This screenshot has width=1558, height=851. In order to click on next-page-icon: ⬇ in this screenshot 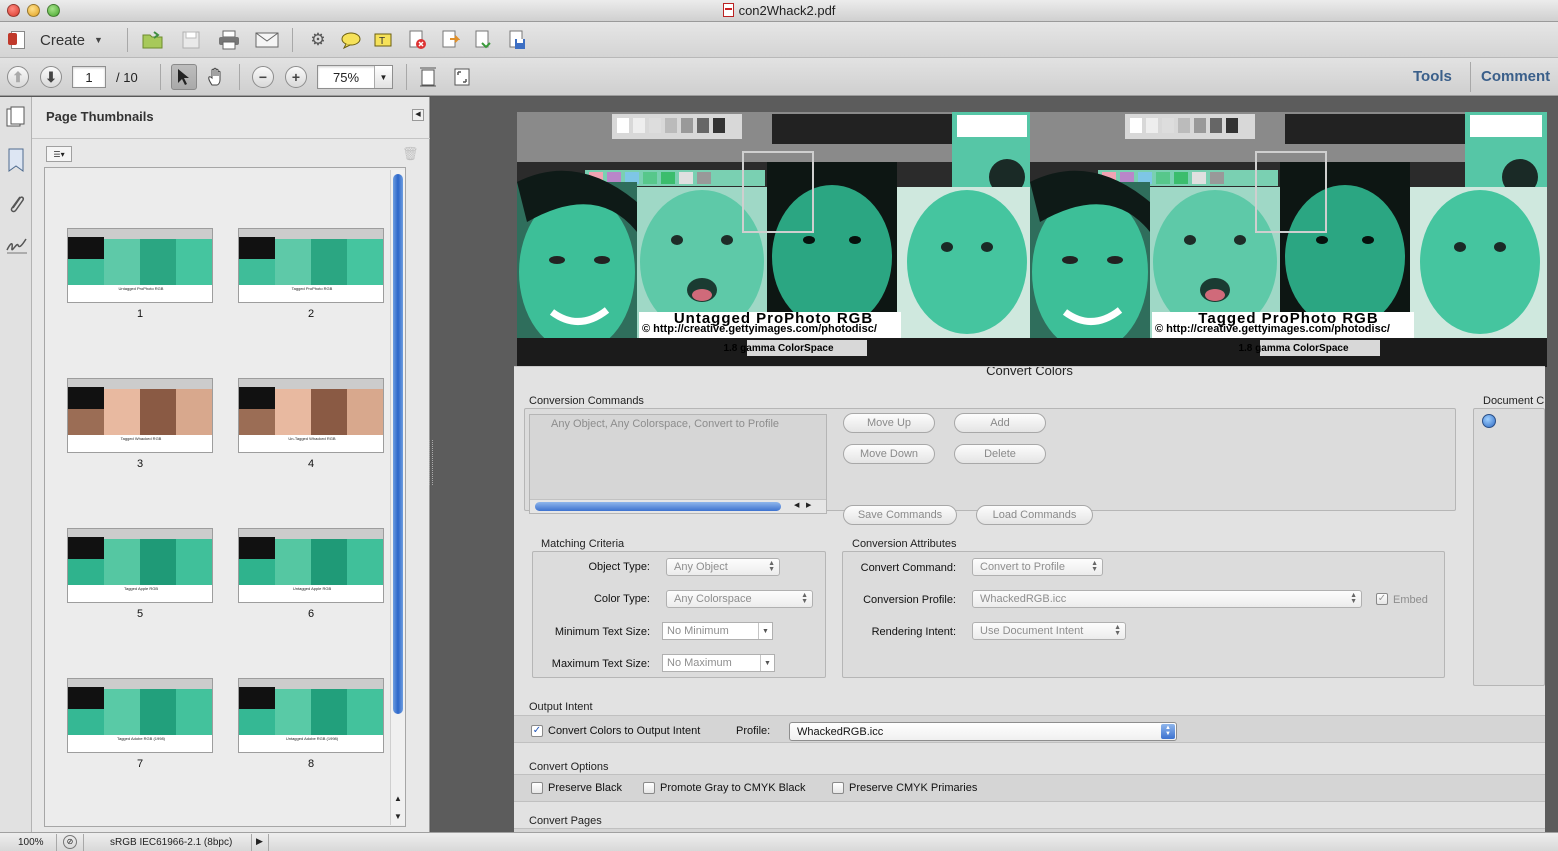, I will do `click(51, 77)`.